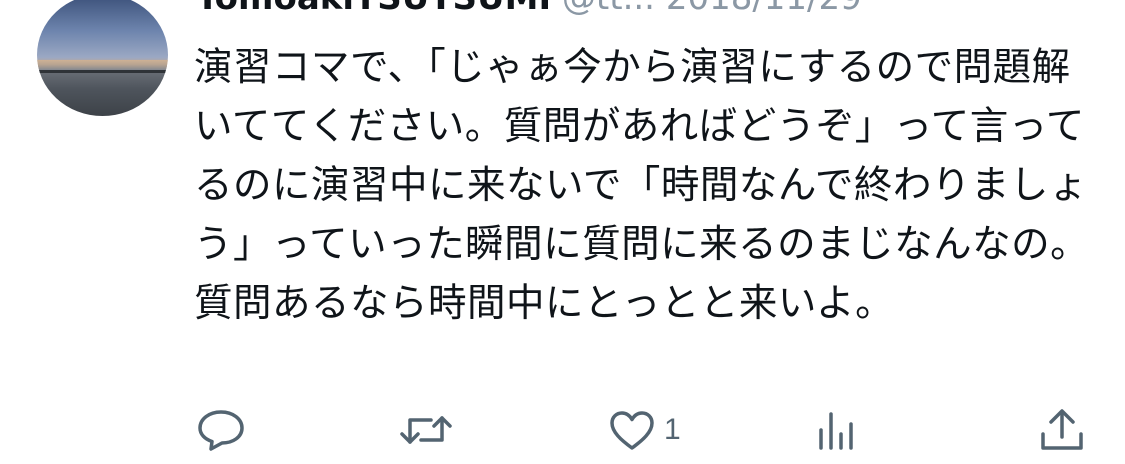  What do you see at coordinates (373, 9) in the screenshot?
I see `author-name: TomoakiTSUTSUMI` at bounding box center [373, 9].